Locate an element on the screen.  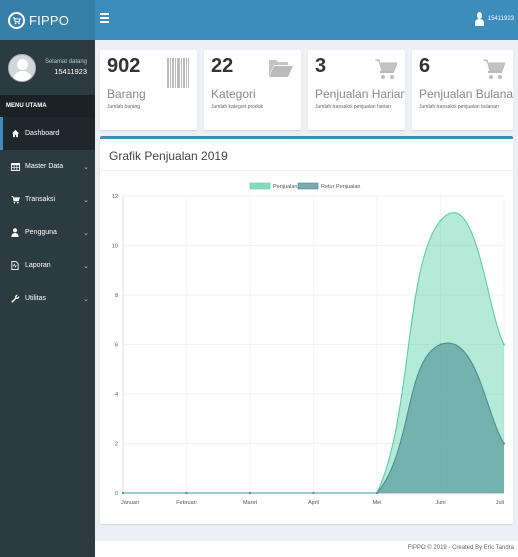
sidebar-item-pengguna: Pengguna ⌄ is located at coordinates (47, 232).